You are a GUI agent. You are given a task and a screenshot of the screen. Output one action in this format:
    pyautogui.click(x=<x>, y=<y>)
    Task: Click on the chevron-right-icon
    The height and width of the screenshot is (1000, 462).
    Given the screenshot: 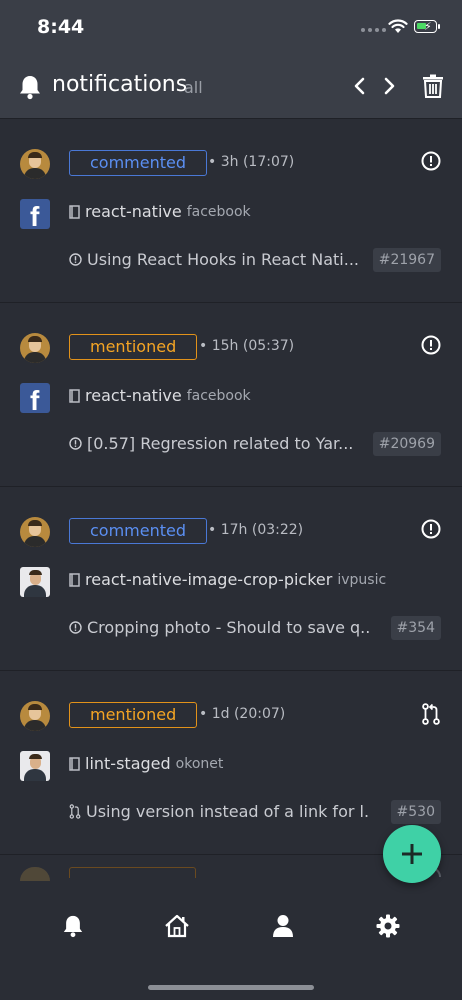 What is the action you would take?
    pyautogui.click(x=389, y=86)
    